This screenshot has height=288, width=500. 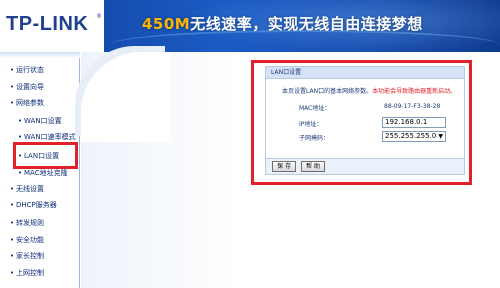 I want to click on sidebar-item-parental: • 家长控制, so click(x=27, y=258).